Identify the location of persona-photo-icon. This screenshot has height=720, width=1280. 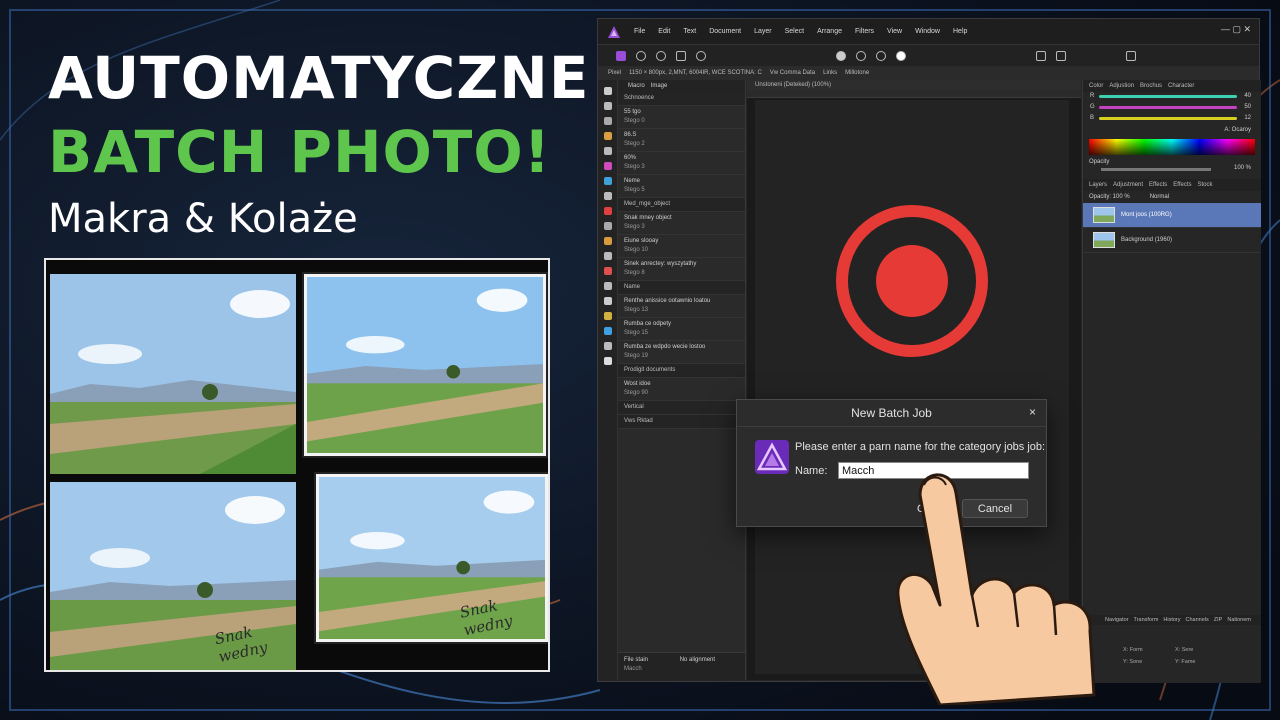
(621, 55).